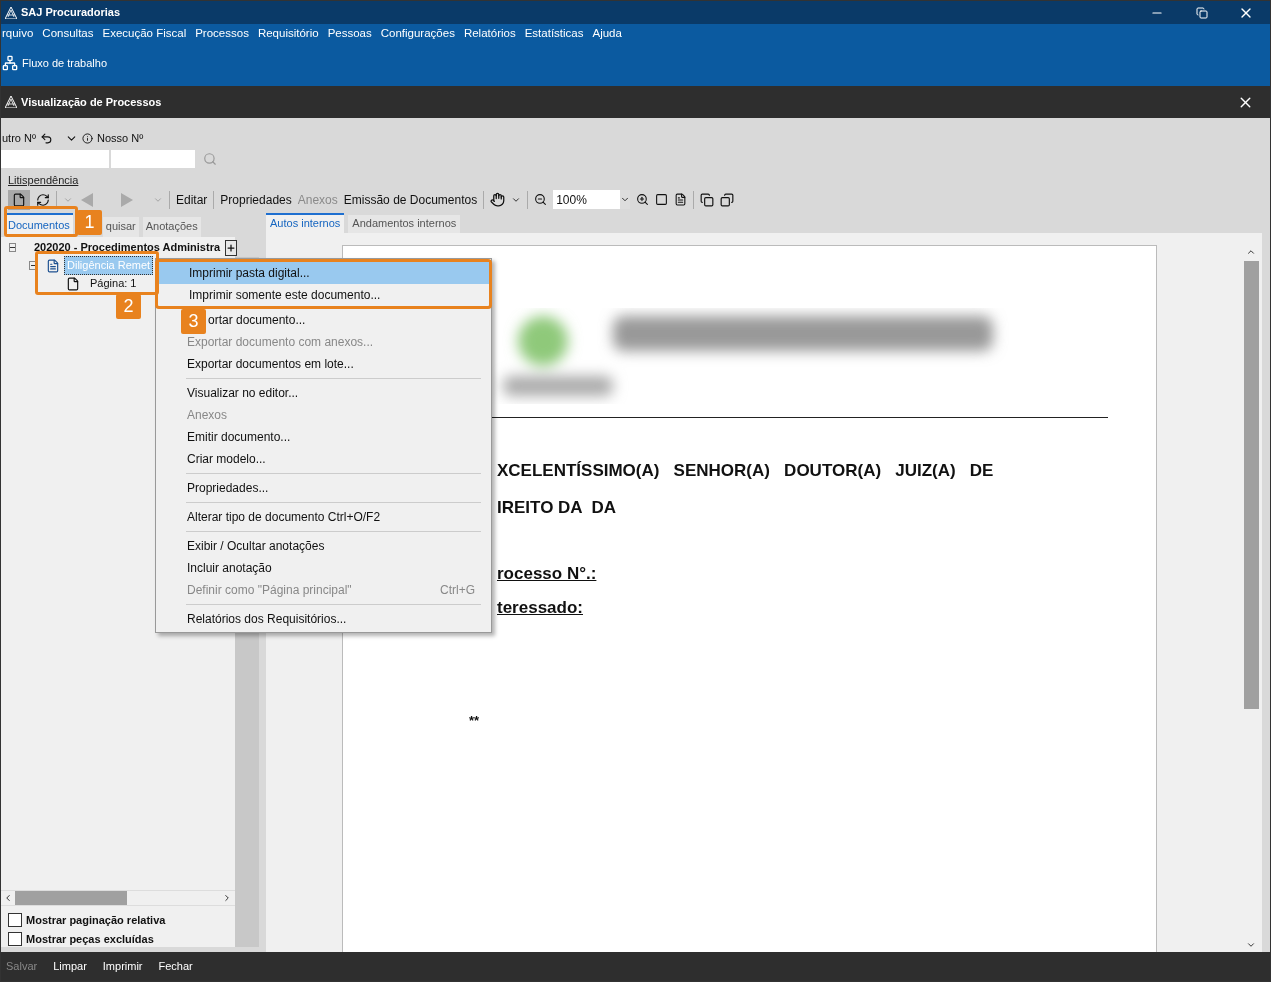  I want to click on tree-item: Página: 1, so click(113, 283).